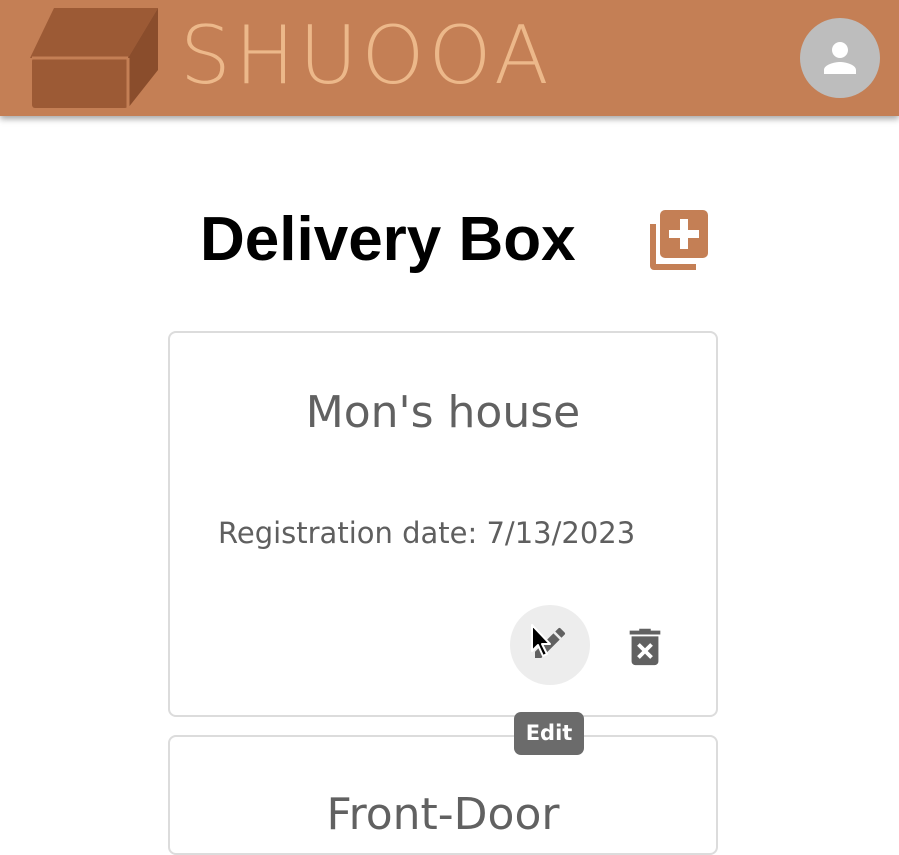 The height and width of the screenshot is (855, 899). What do you see at coordinates (541, 640) in the screenshot?
I see `mouse-cursor-icon` at bounding box center [541, 640].